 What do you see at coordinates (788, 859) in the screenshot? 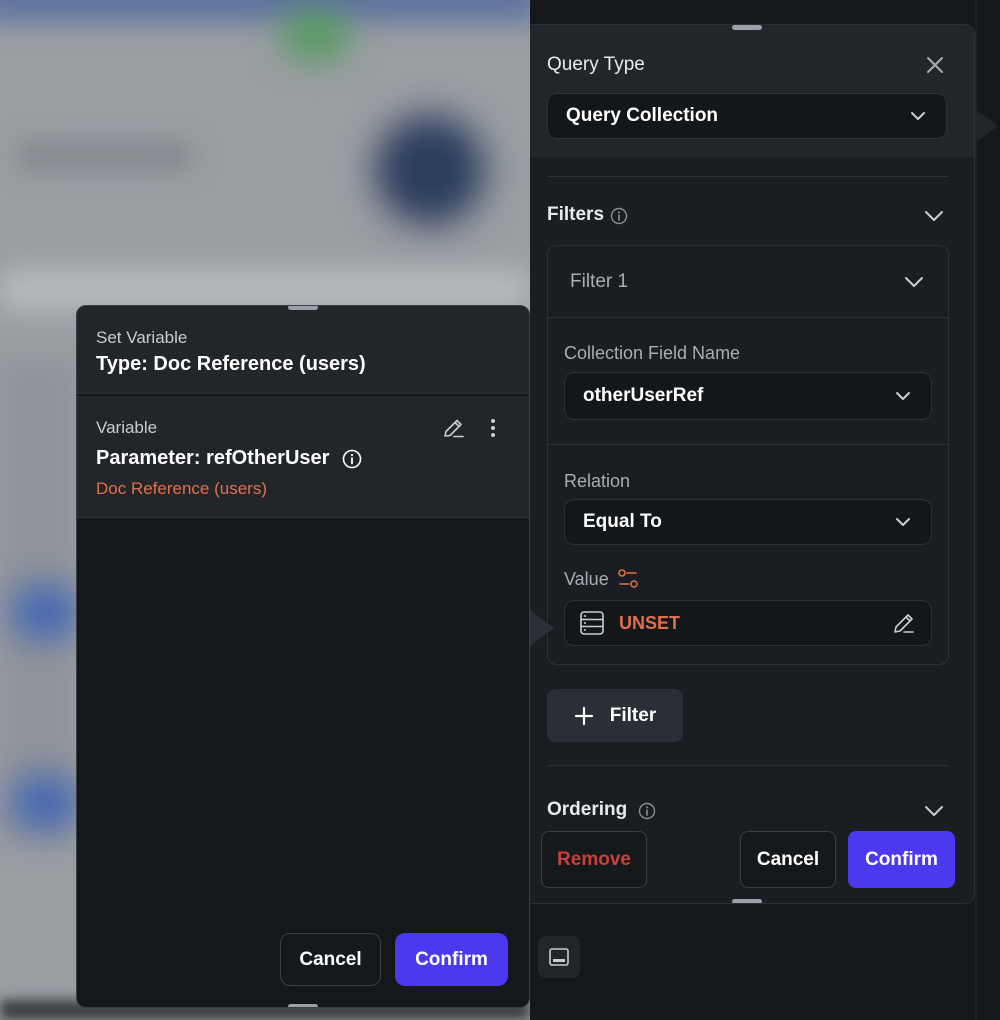
I see `query-cancel-button: Cancel` at bounding box center [788, 859].